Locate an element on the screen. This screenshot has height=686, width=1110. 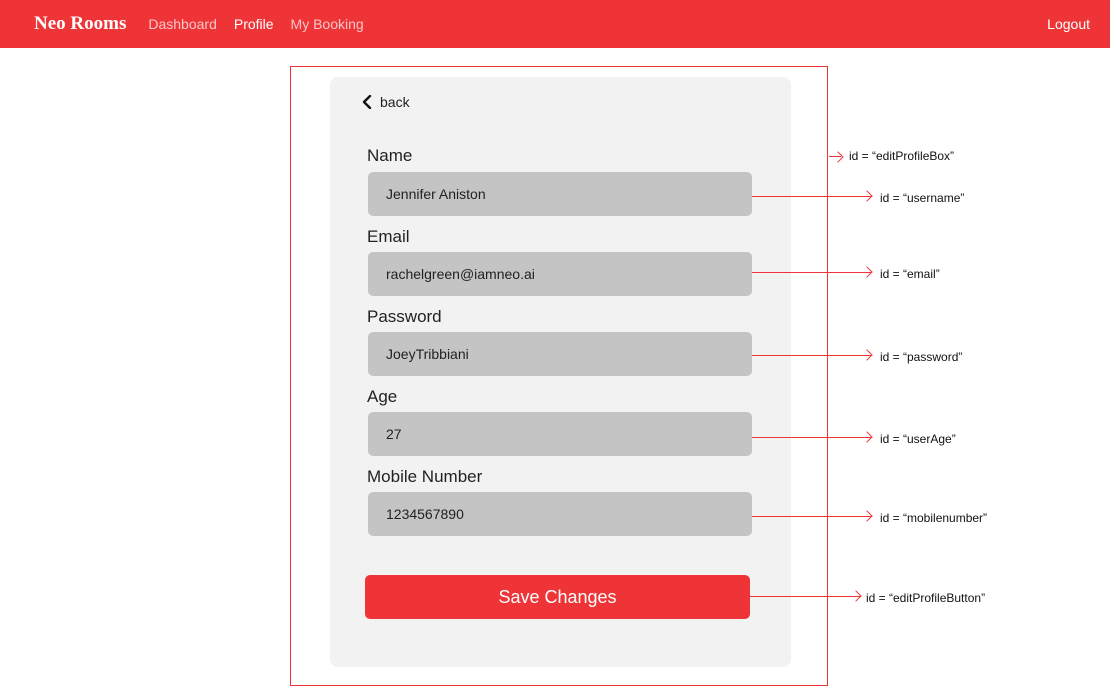
annotation-arrow-age is located at coordinates (811, 437).